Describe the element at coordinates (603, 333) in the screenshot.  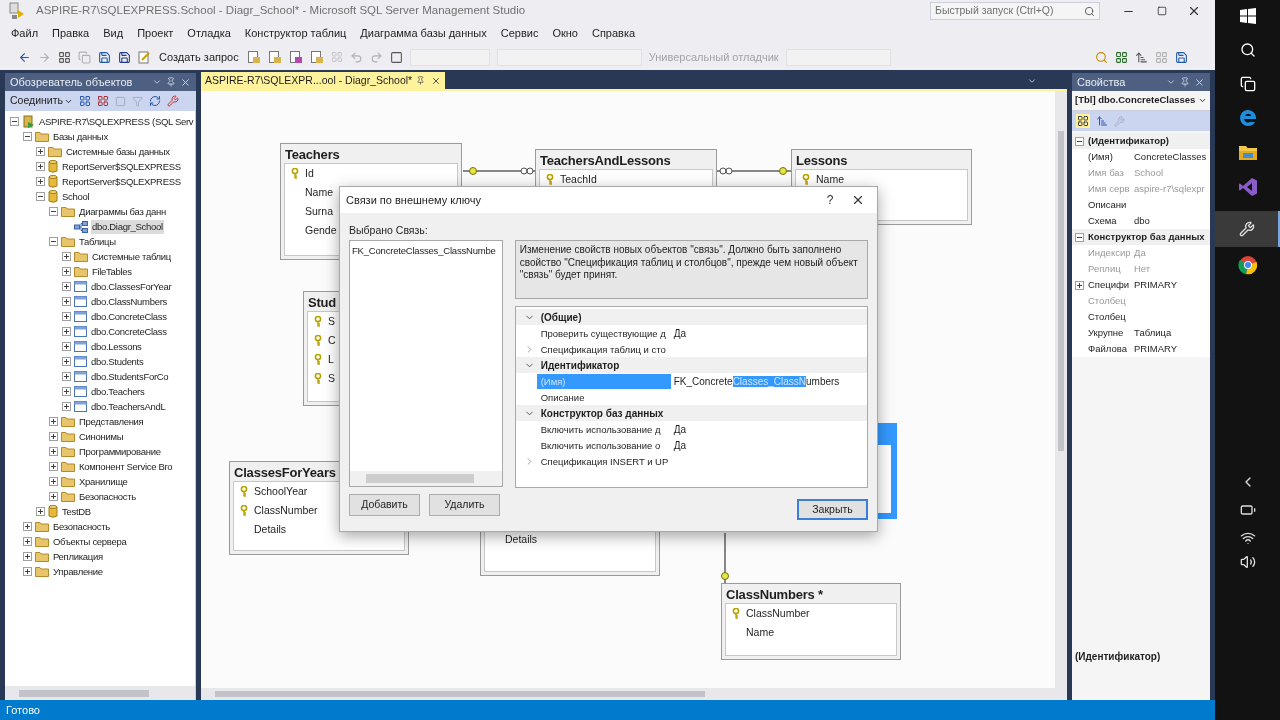
I see `property-name: Проверить существующие д` at that location.